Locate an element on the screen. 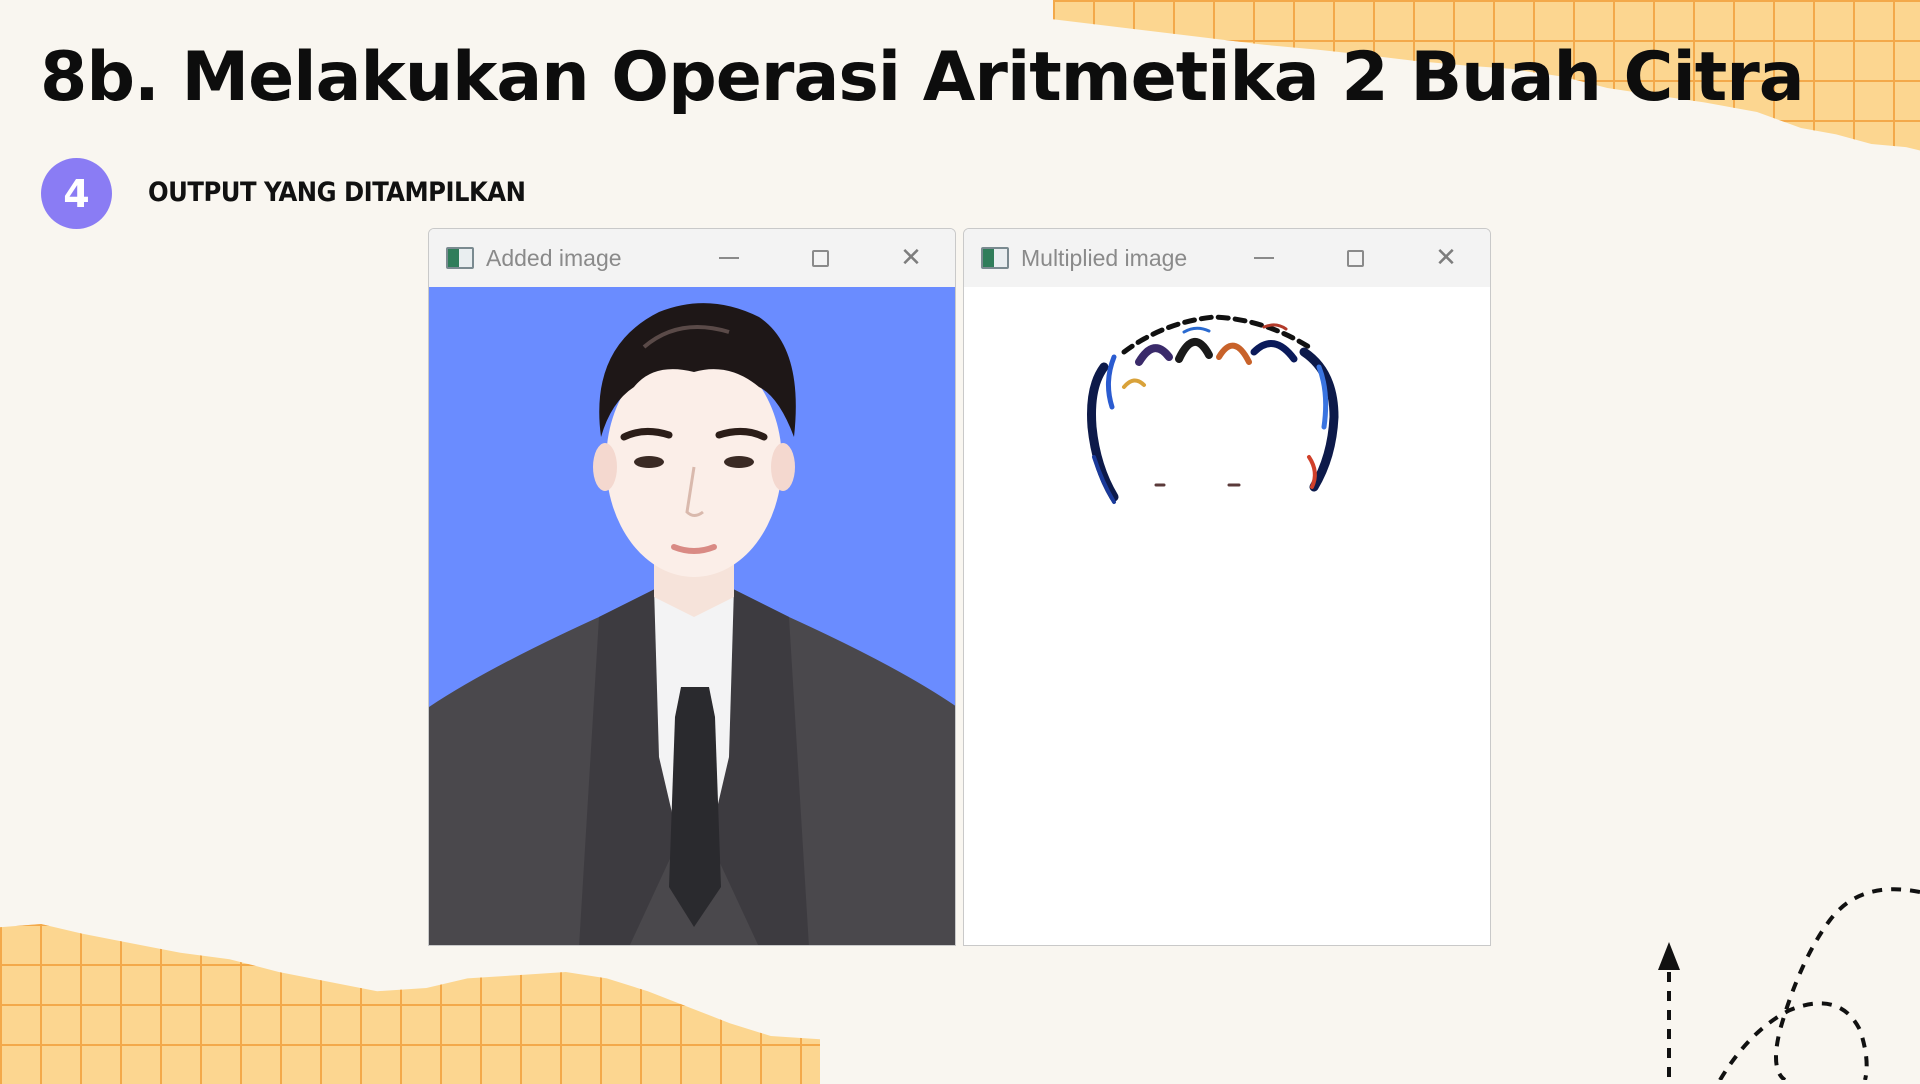 This screenshot has height=1084, width=1920. arrow-head-icon is located at coordinates (1669, 956).